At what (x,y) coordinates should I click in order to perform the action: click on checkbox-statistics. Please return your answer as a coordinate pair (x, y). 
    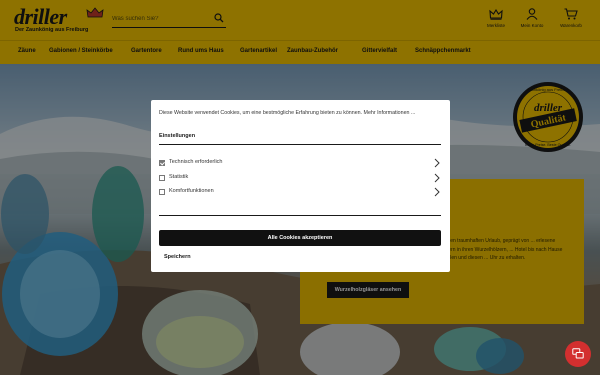
    Looking at the image, I should click on (162, 178).